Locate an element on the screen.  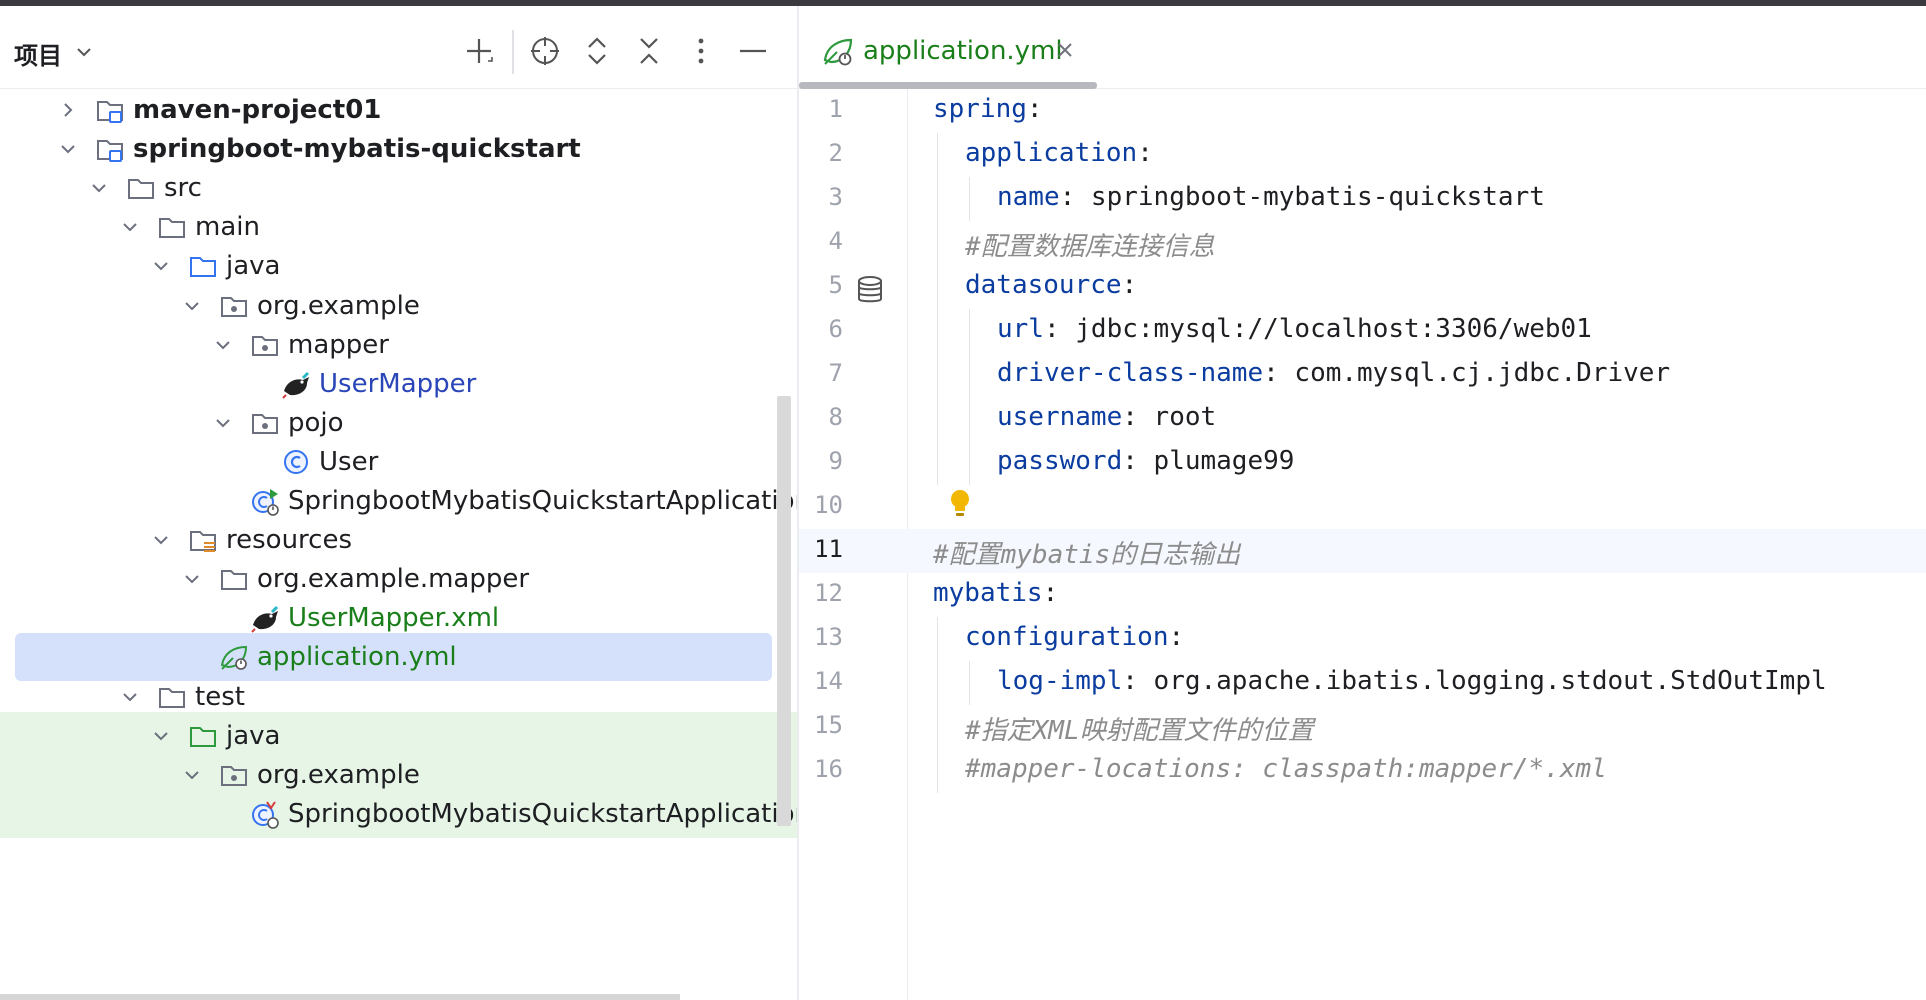
test-folder-icon is located at coordinates (203, 737).